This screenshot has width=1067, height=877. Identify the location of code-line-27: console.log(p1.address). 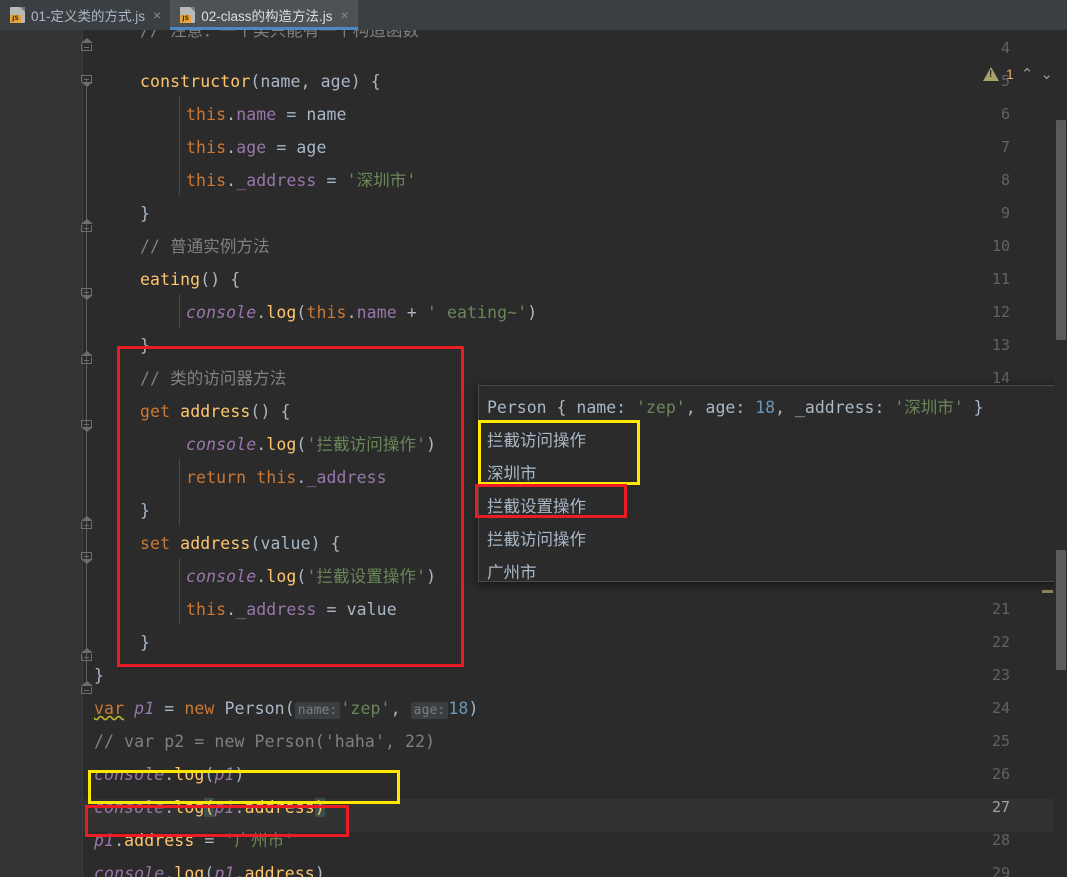
(209, 807).